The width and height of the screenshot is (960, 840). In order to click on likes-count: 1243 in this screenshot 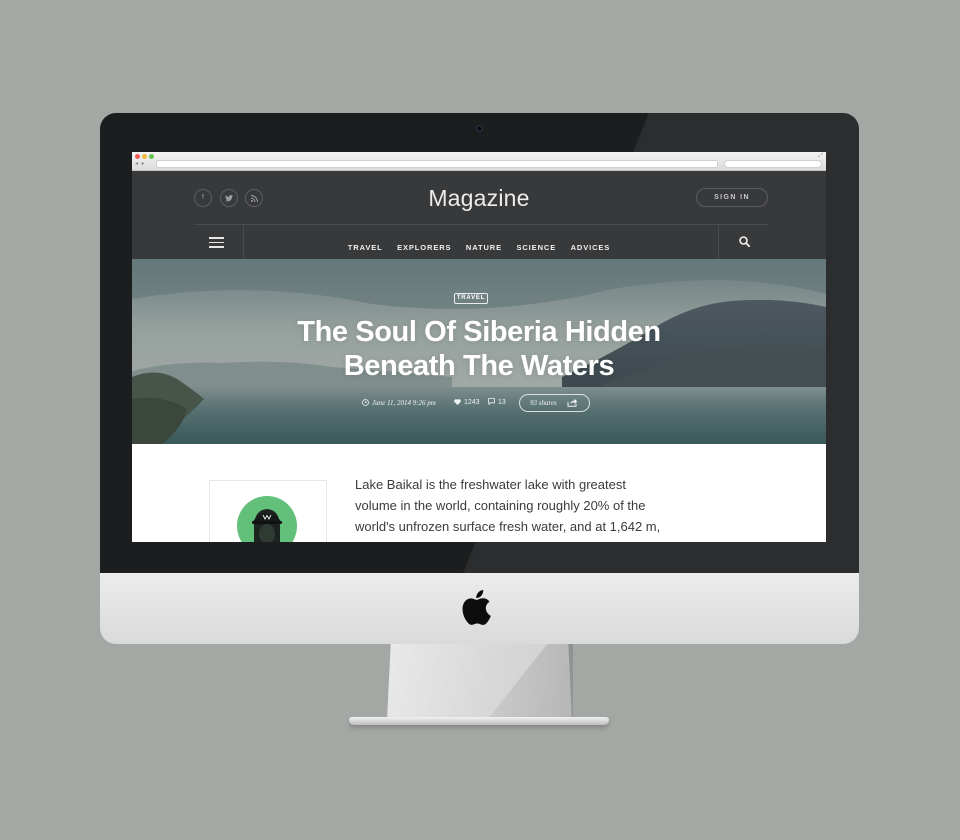, I will do `click(467, 403)`.